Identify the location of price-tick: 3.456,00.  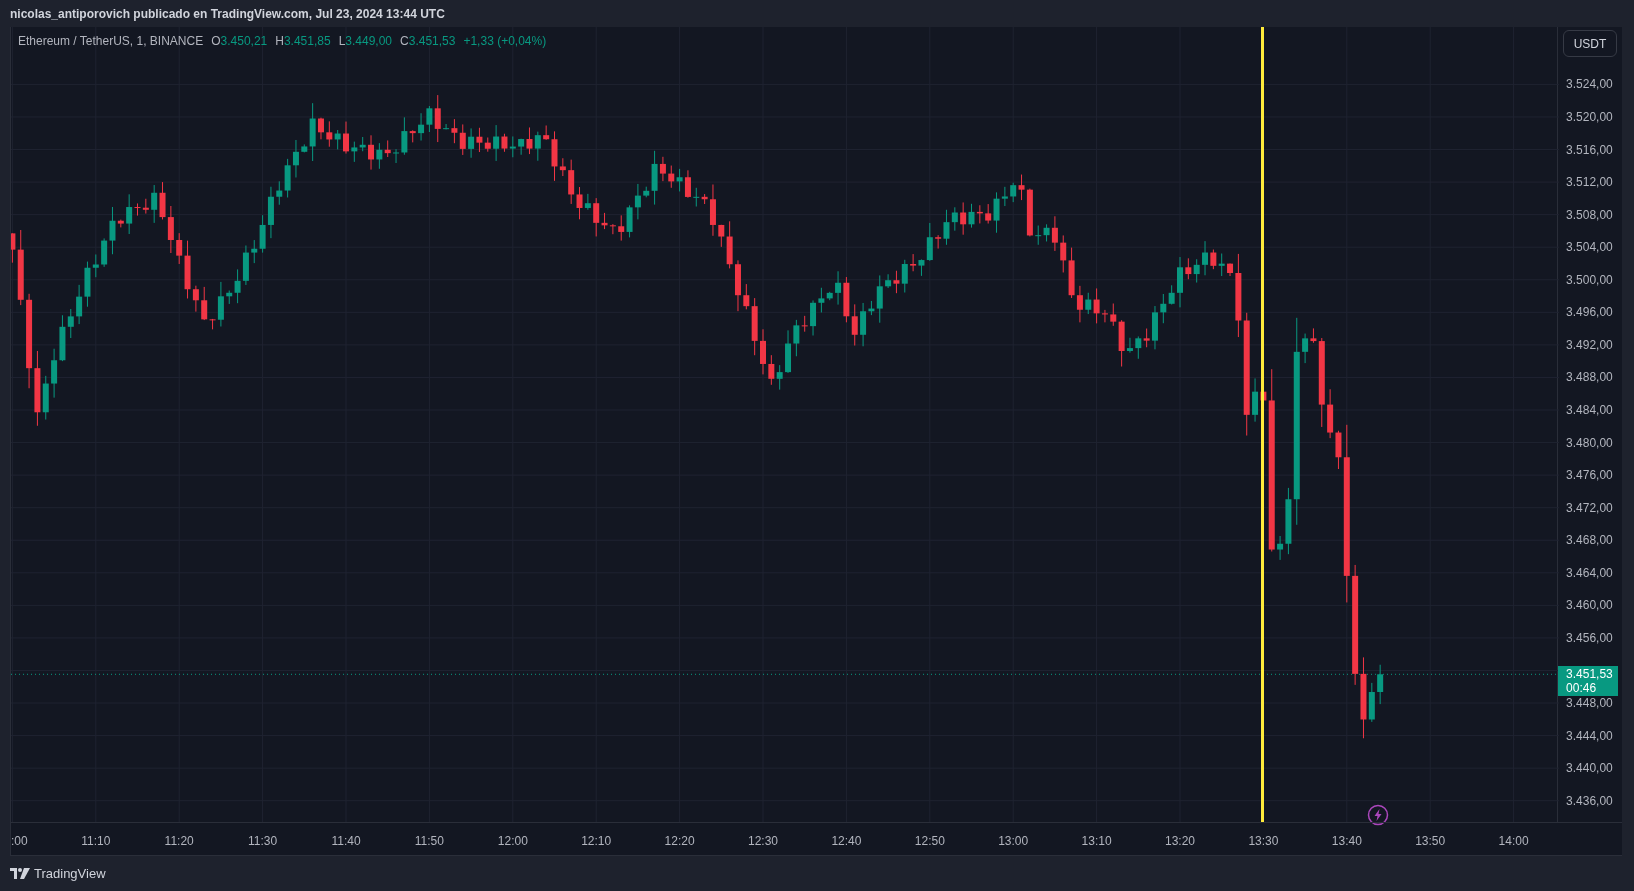
(1589, 637).